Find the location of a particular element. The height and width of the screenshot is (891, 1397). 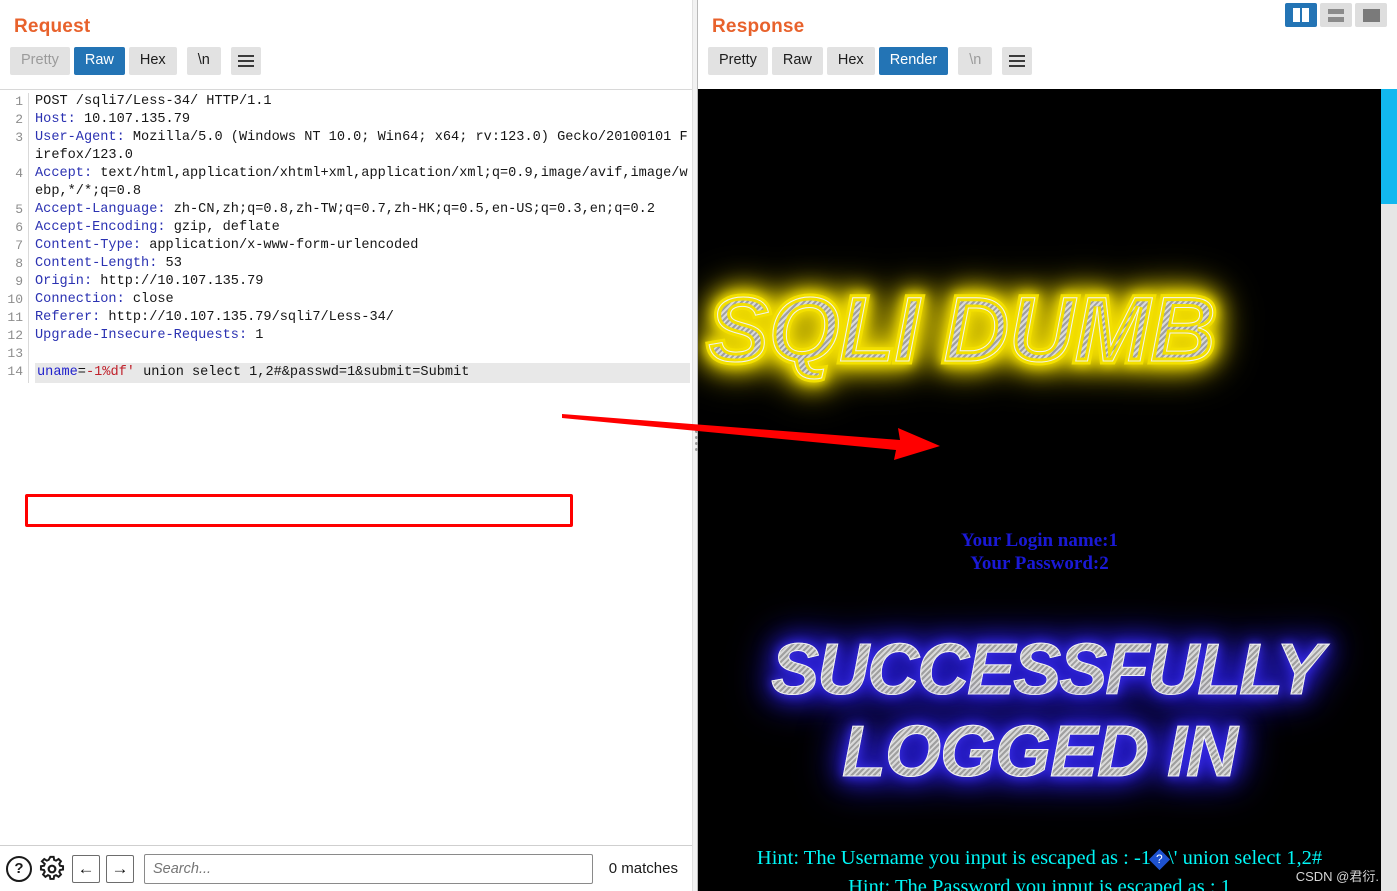

header-key: Accept: is located at coordinates (64, 173).